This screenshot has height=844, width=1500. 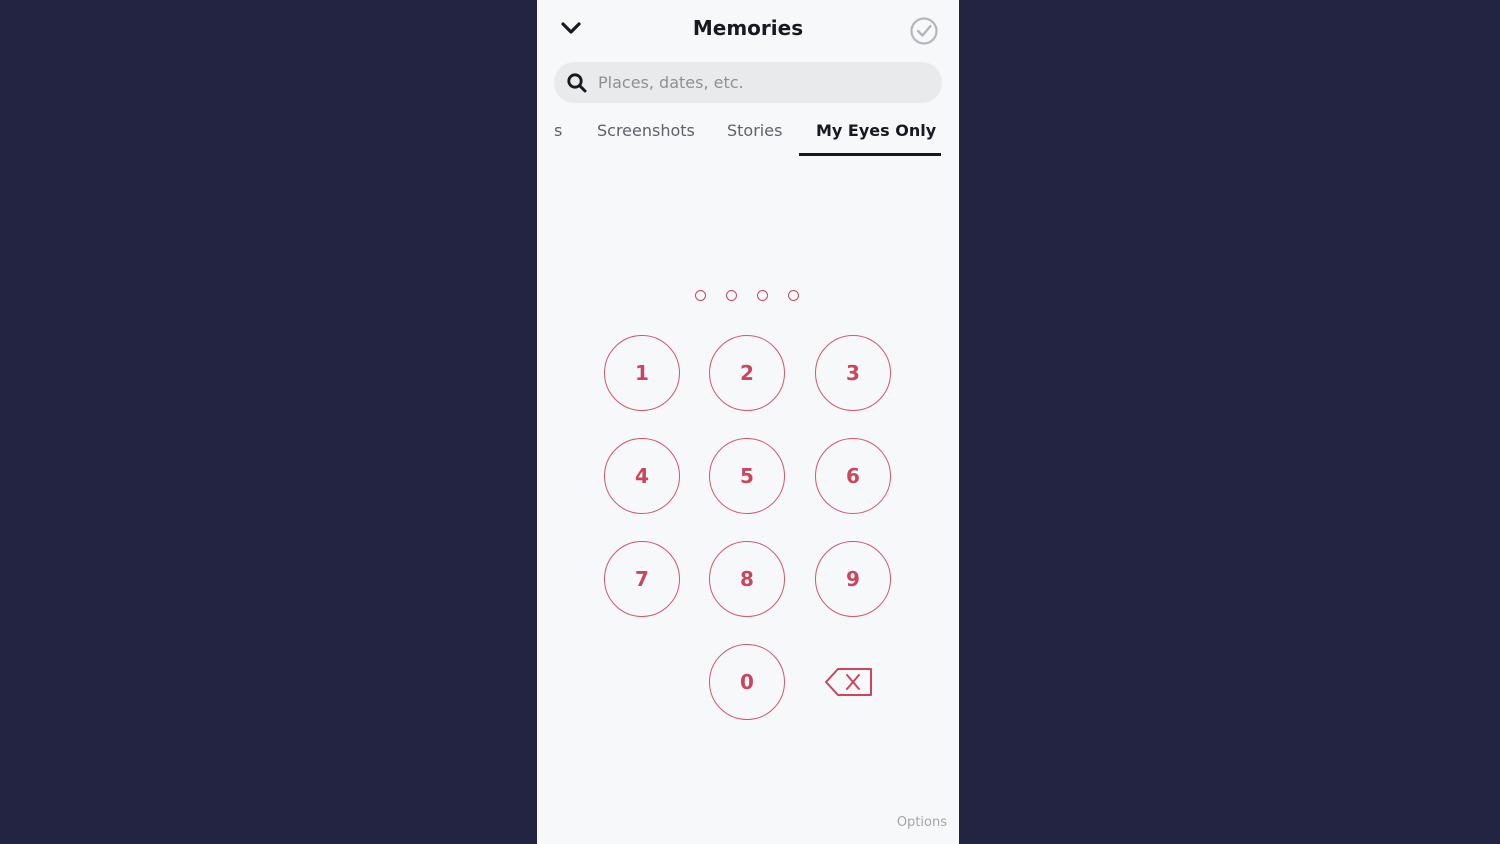 What do you see at coordinates (747, 373) in the screenshot?
I see `key-2: 2` at bounding box center [747, 373].